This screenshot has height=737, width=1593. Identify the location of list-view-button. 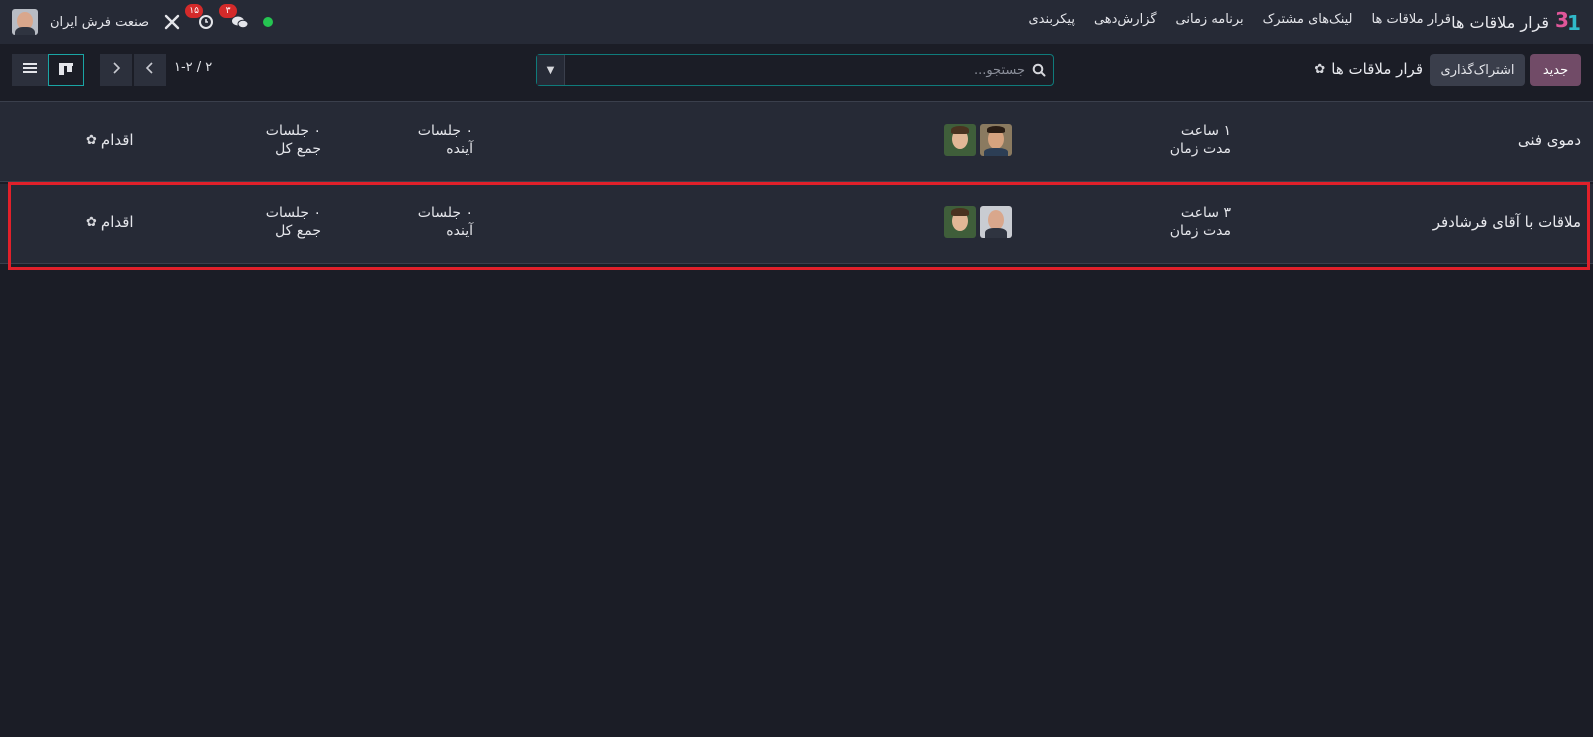
(30, 70).